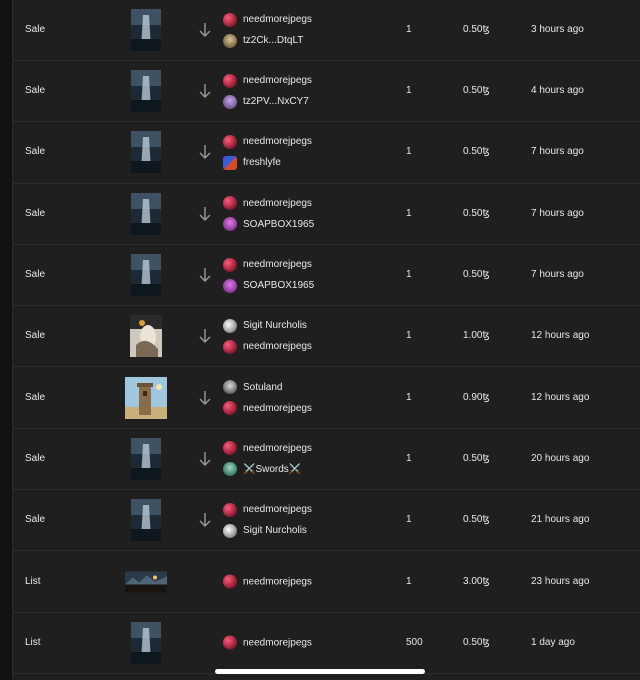 The width and height of the screenshot is (640, 680). I want to click on table-row: List needmorejpegs 1 3.00ꜩ 23 hours ago, so click(326, 582).